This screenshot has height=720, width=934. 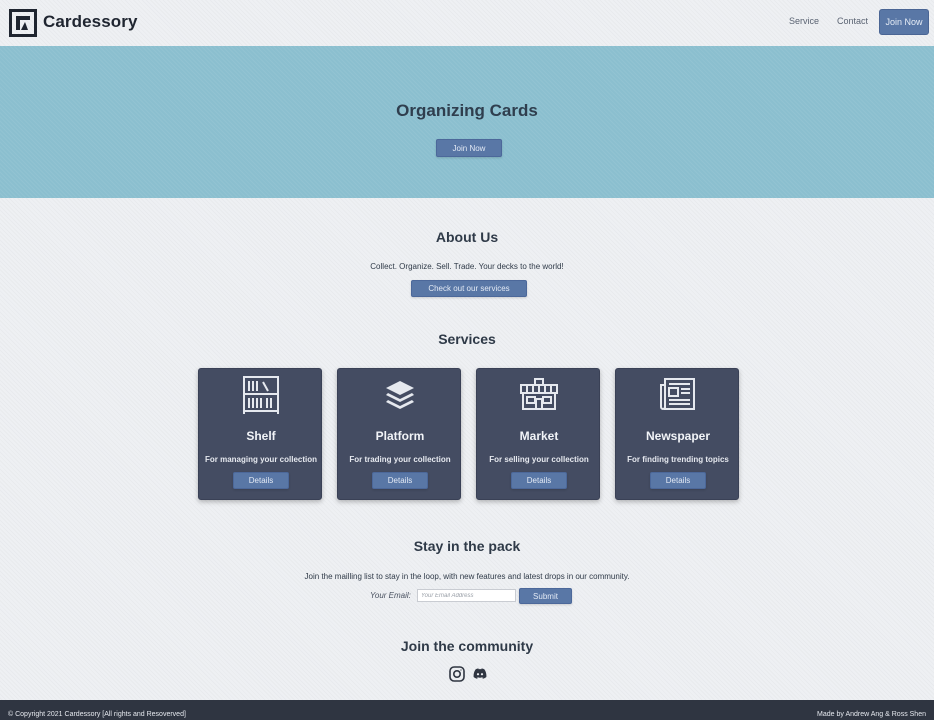 What do you see at coordinates (261, 395) in the screenshot?
I see `bookshelf-icon` at bounding box center [261, 395].